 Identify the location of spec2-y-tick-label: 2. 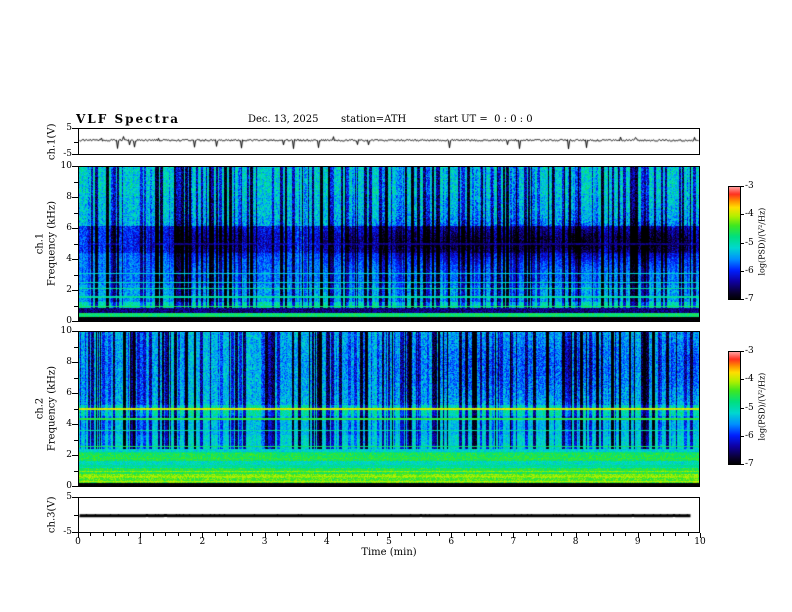
(69, 455).